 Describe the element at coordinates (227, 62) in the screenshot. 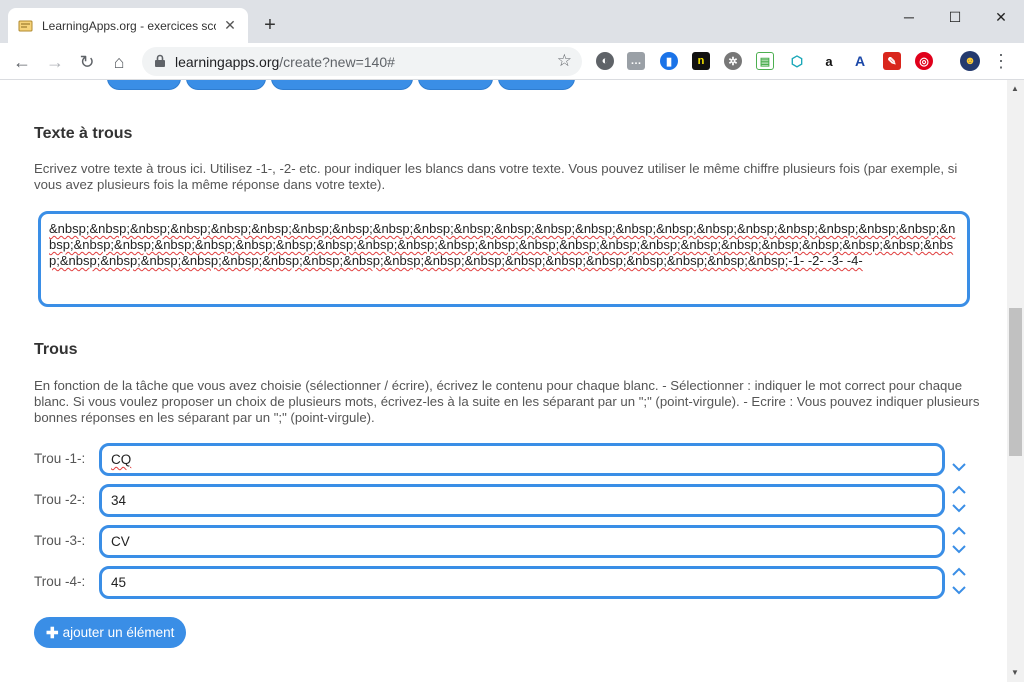

I see `url-host: learningapps.org` at that location.